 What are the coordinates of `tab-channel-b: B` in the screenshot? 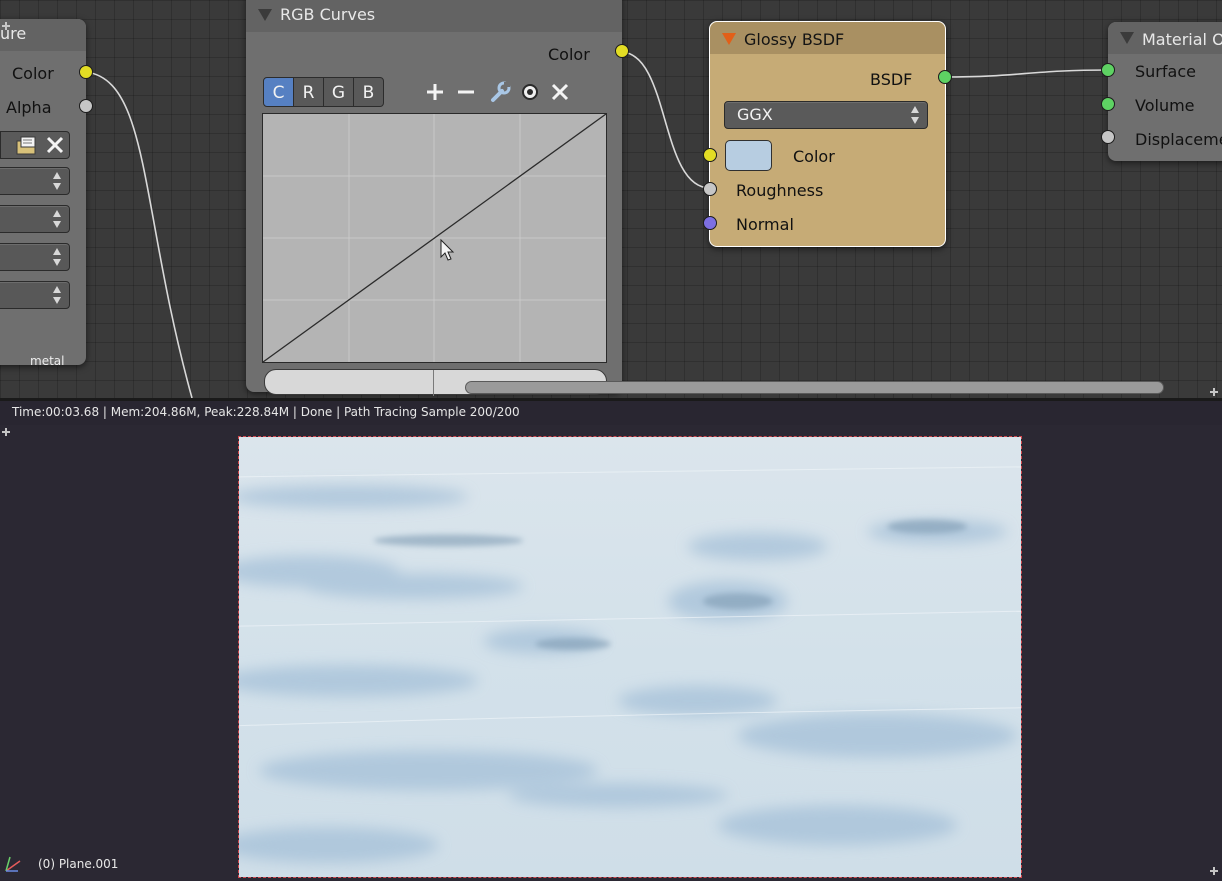 It's located at (368, 92).